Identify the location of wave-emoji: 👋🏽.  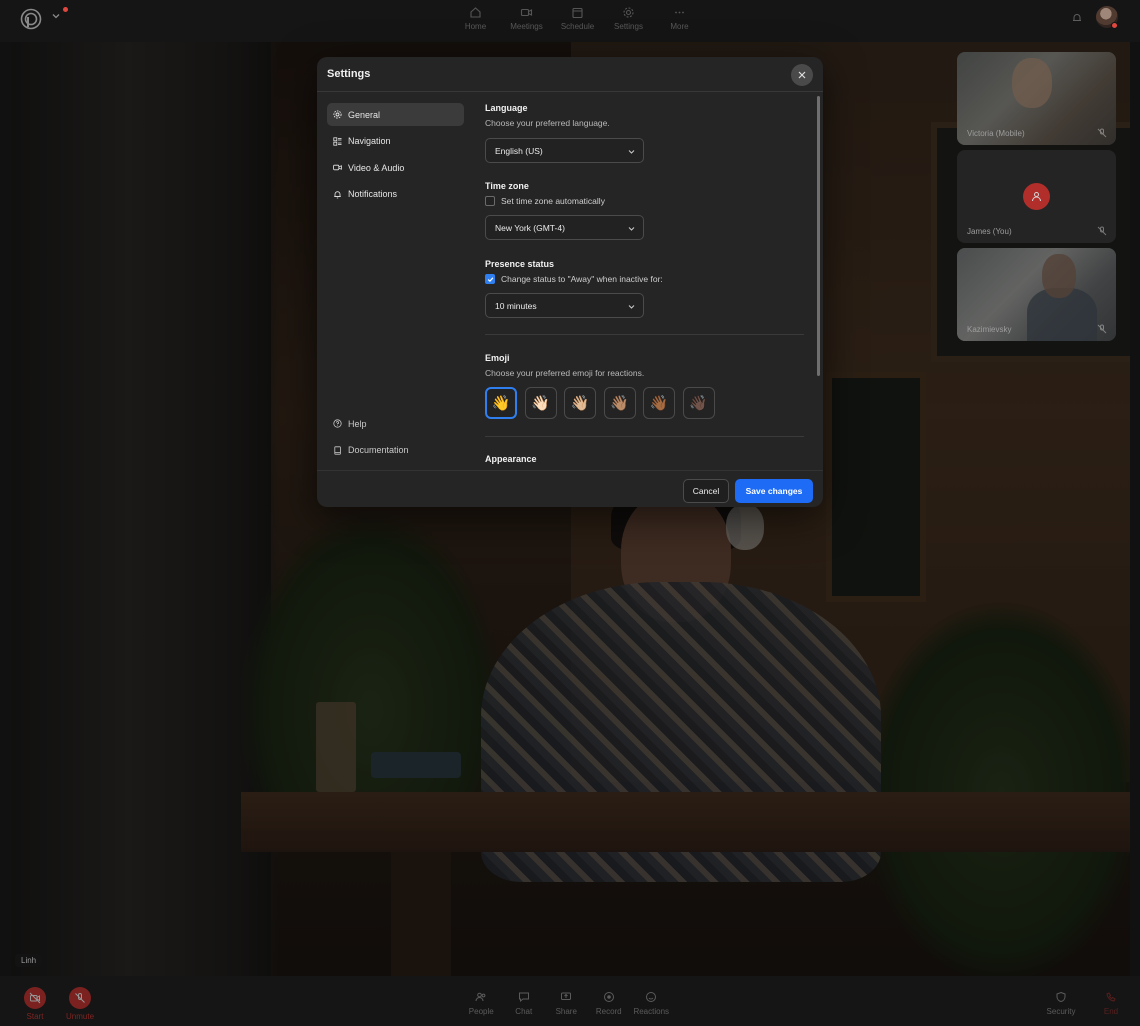
(619, 403).